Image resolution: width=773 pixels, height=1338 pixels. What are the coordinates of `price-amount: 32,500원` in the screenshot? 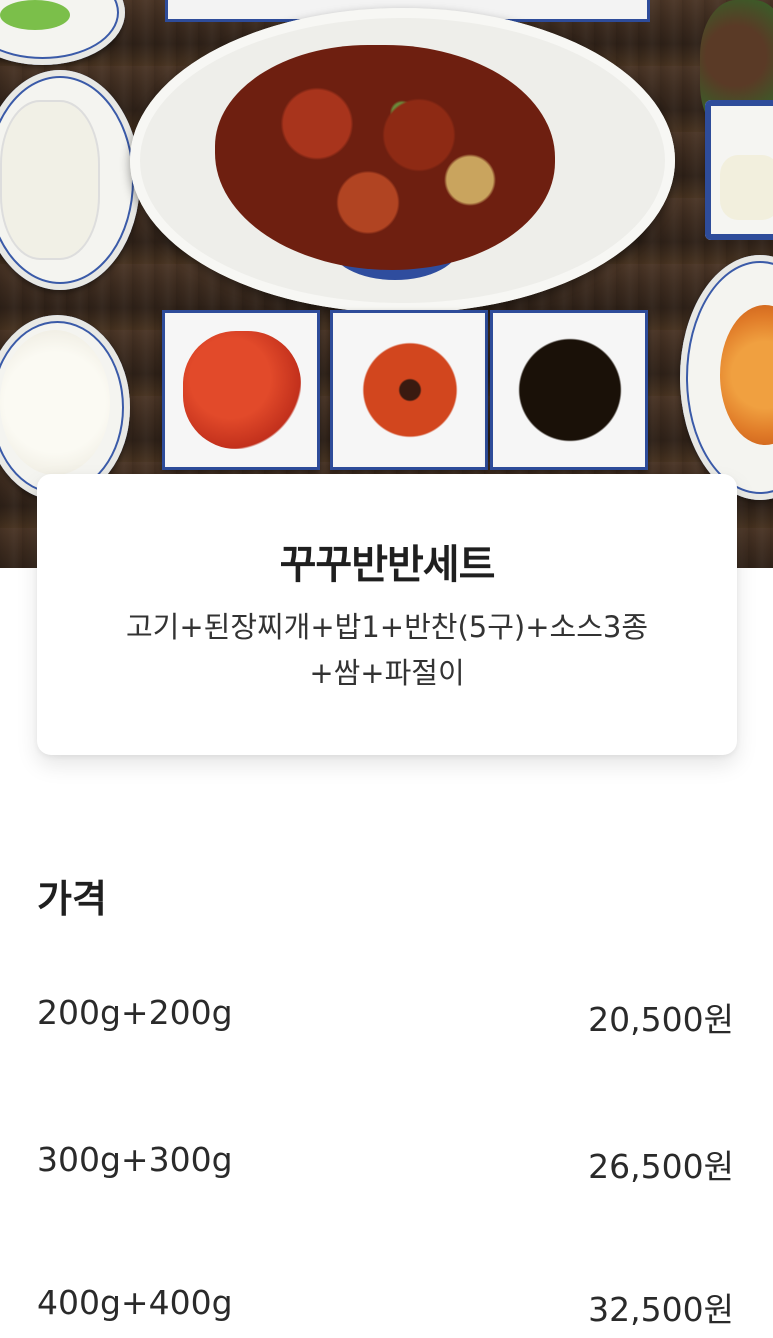 It's located at (661, 1309).